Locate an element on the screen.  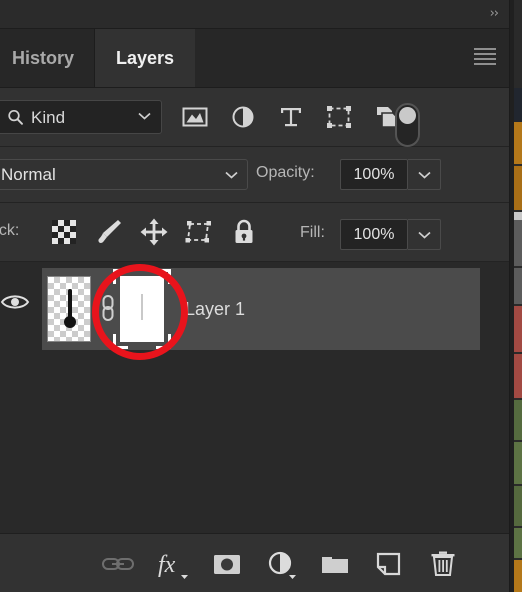
layer-mask-thumbnail is located at coordinates (142, 309).